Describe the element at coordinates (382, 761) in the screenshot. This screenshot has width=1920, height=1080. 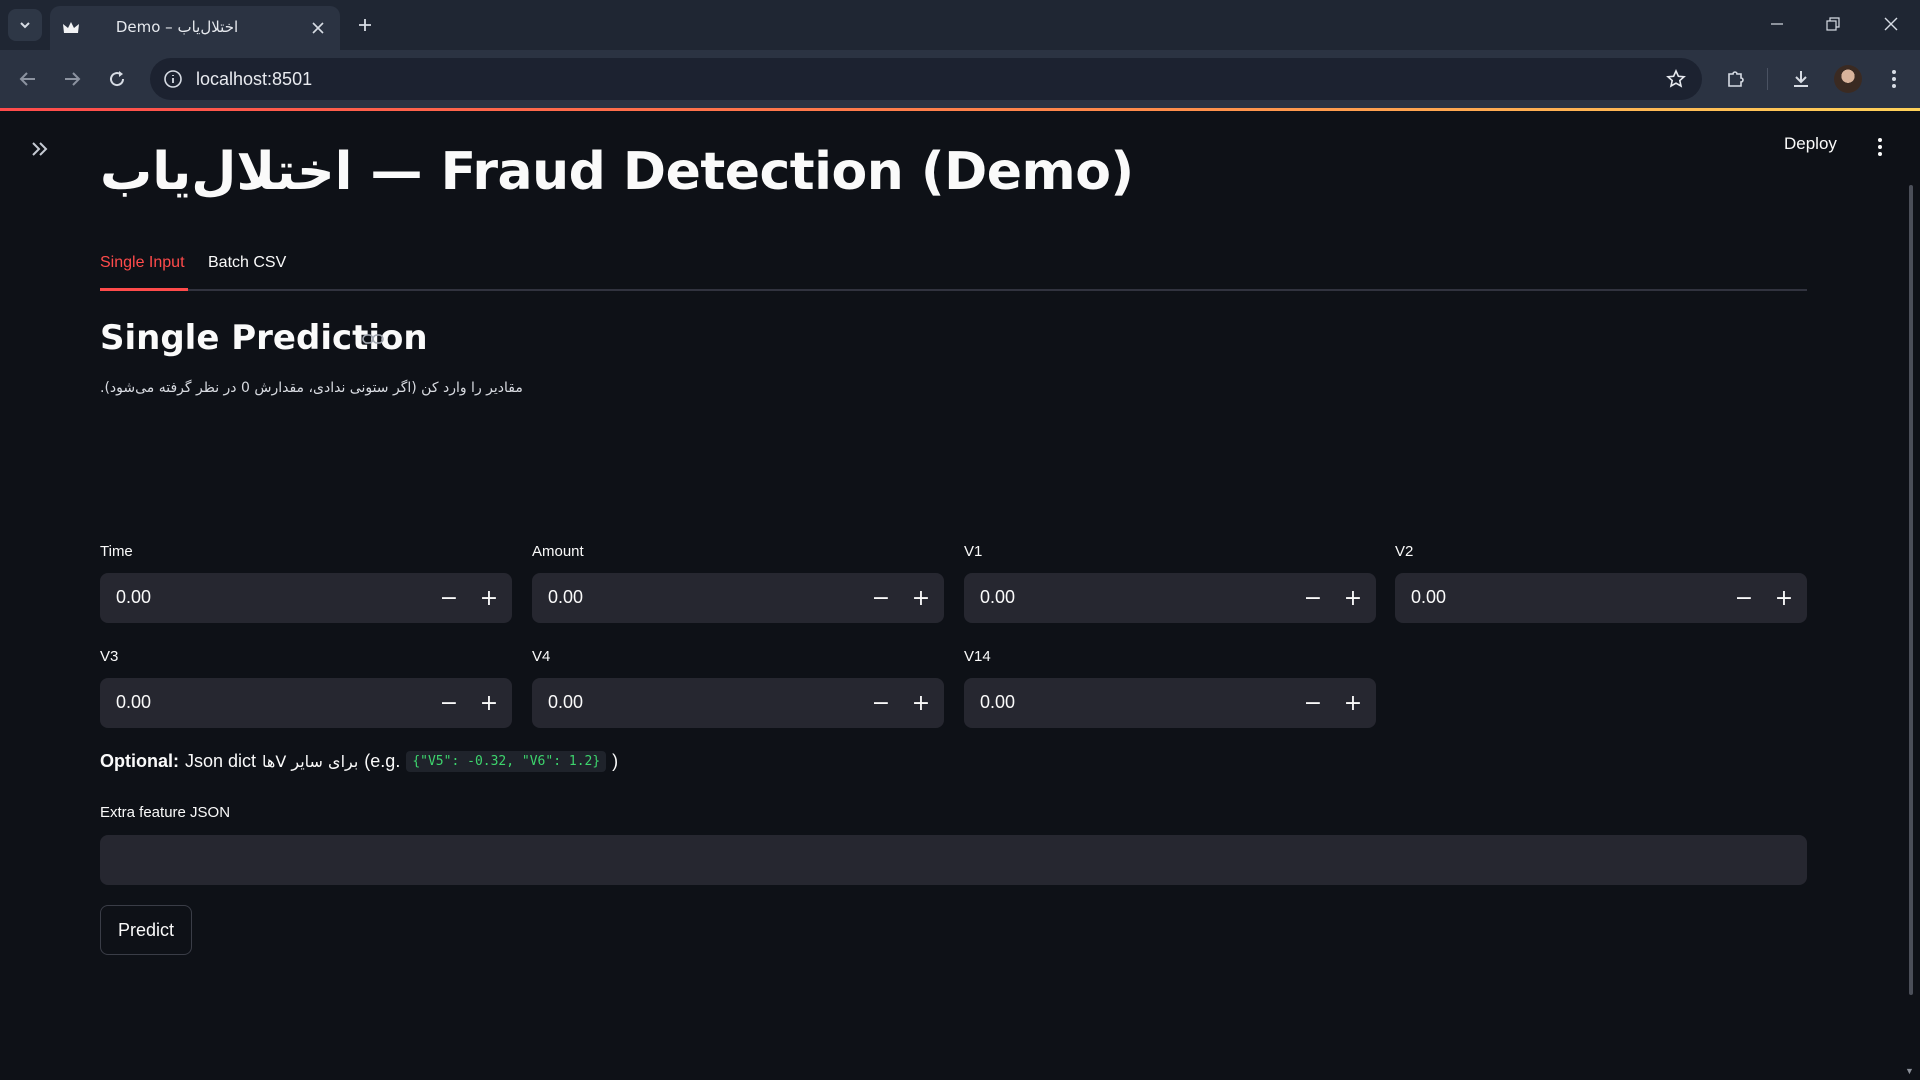
I see `optional-eg: (e.g.` at that location.